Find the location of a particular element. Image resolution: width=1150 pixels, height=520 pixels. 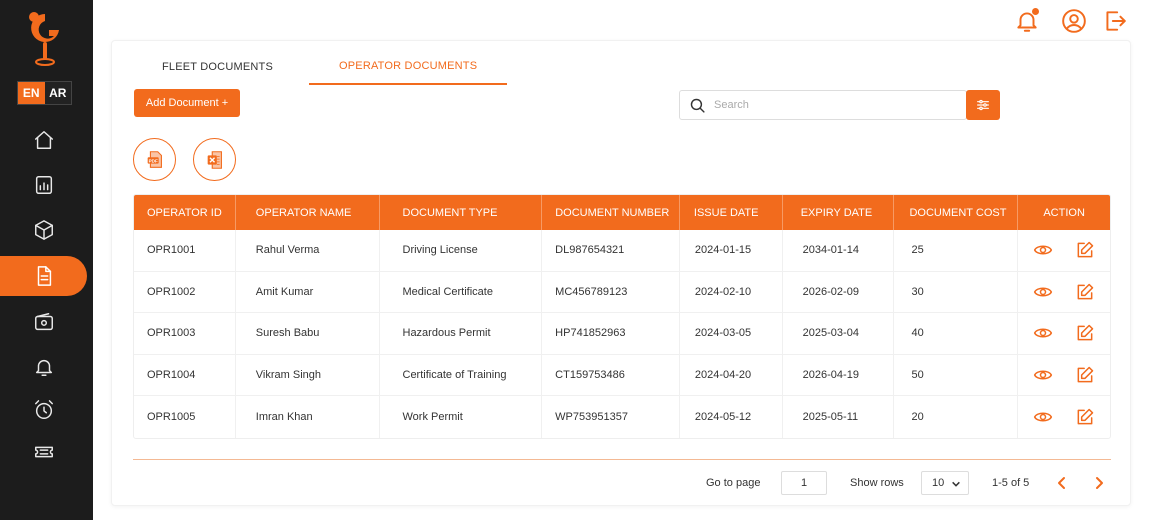

sidebar-item-home is located at coordinates (43, 140).